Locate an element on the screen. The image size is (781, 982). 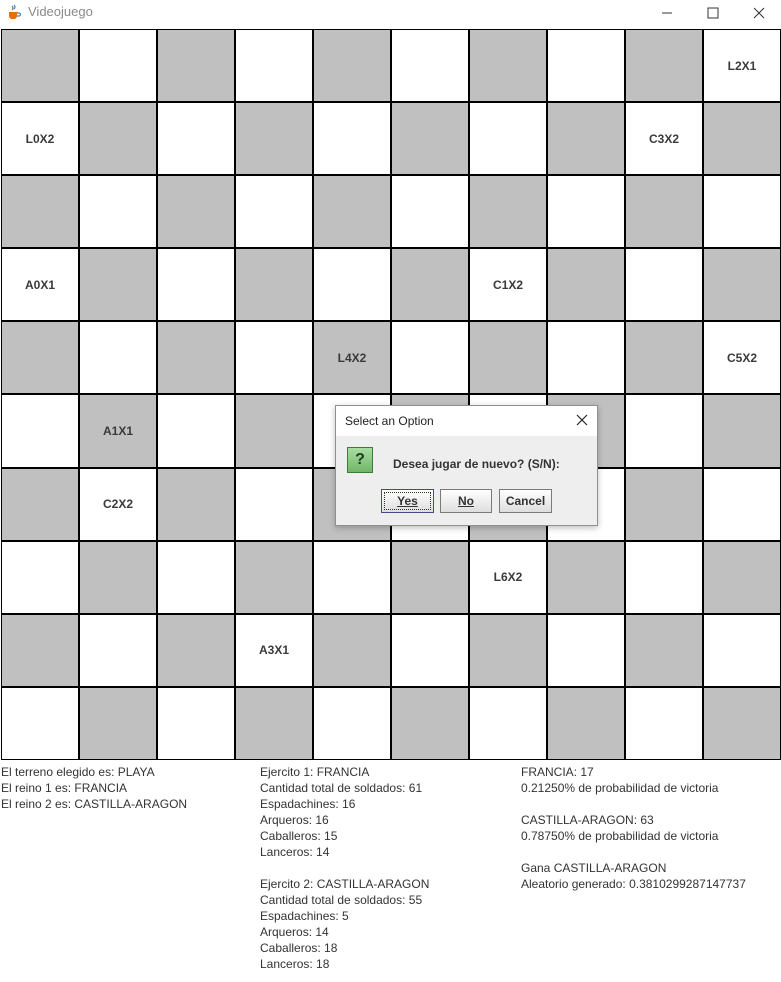
info-line: Ejercito 2: CASTILLA-ARAGON is located at coordinates (345, 884).